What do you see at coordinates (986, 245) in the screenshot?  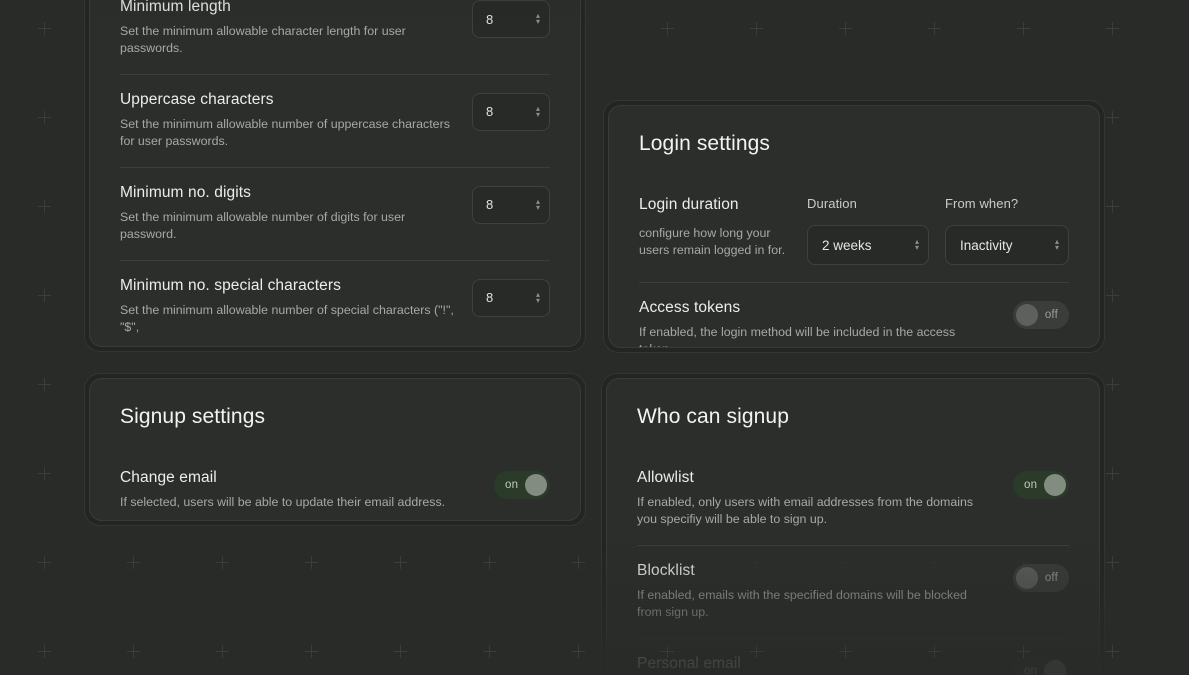 I see `from-when-selected-value: Inactivity` at bounding box center [986, 245].